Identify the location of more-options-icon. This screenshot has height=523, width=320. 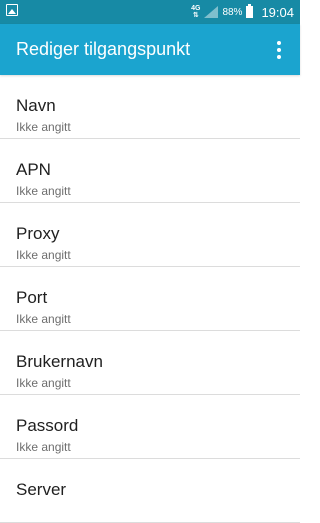
(279, 50).